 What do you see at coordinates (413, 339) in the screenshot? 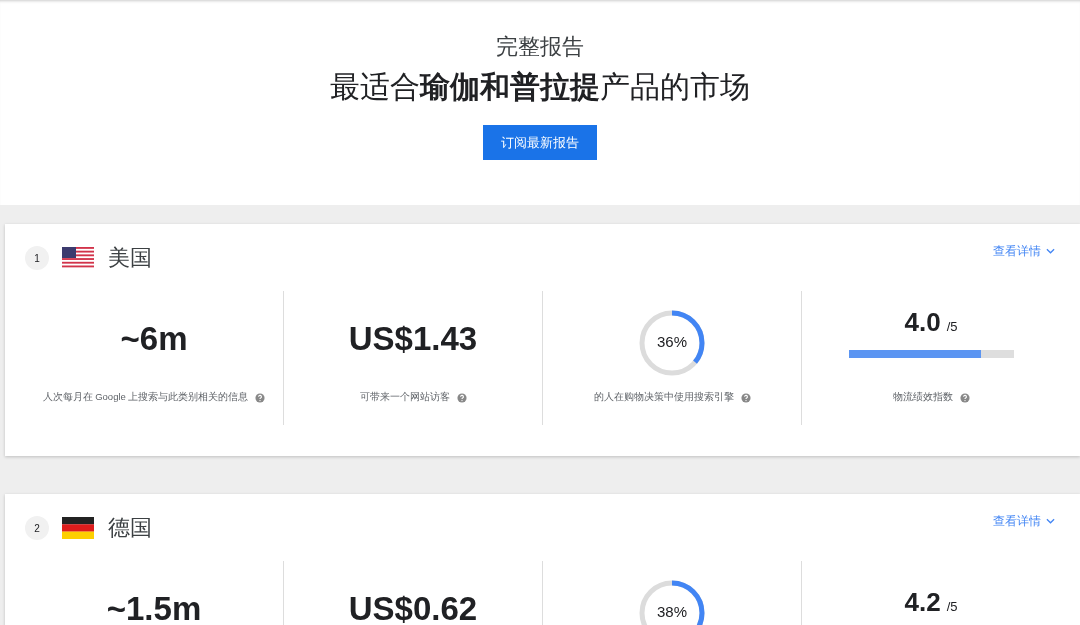
I see `metric-value: US$1.43` at bounding box center [413, 339].